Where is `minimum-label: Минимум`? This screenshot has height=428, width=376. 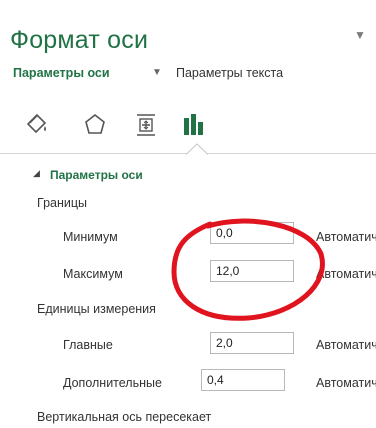
minimum-label: Минимум is located at coordinates (90, 237).